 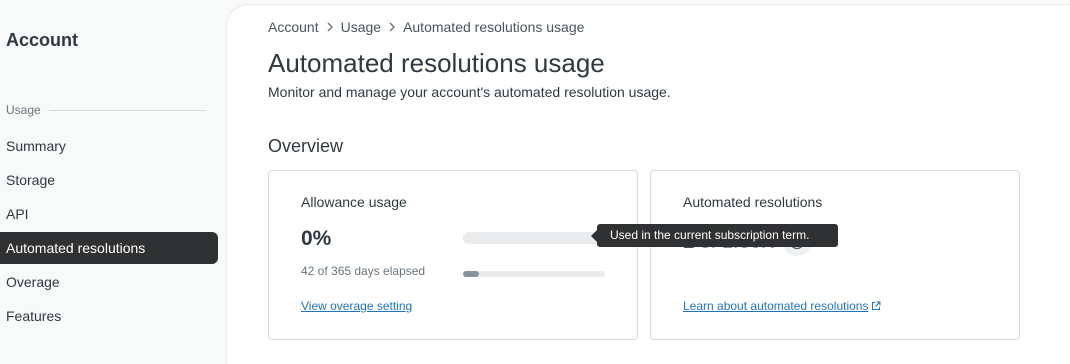 I want to click on learn-automated-resolutions-link: Learn about automated resolutions, so click(x=782, y=306).